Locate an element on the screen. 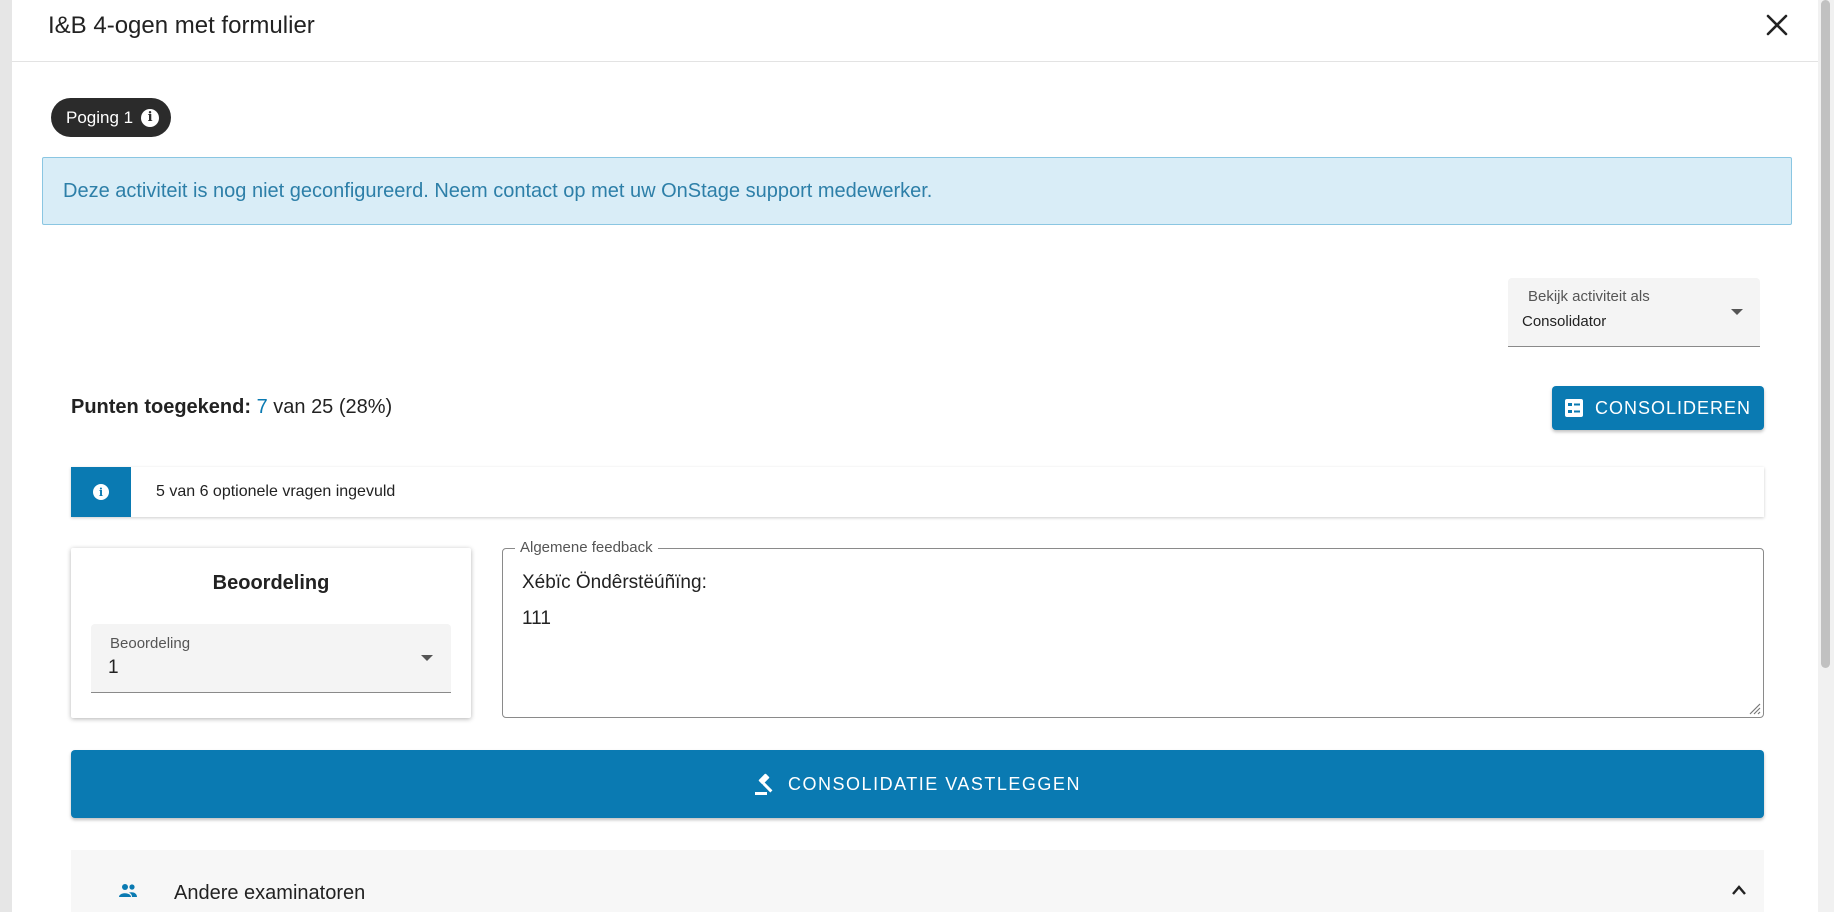 Image resolution: width=1834 pixels, height=912 pixels. scrollbar is located at coordinates (1826, 456).